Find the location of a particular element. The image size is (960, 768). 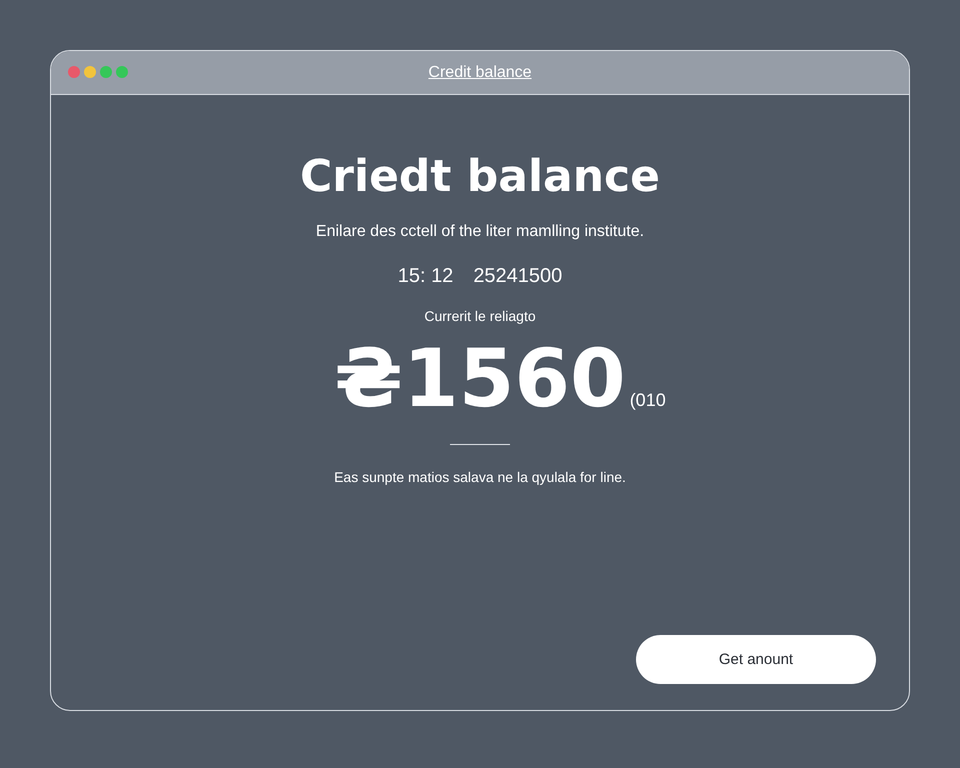

number-text: 25241500 is located at coordinates (517, 276).